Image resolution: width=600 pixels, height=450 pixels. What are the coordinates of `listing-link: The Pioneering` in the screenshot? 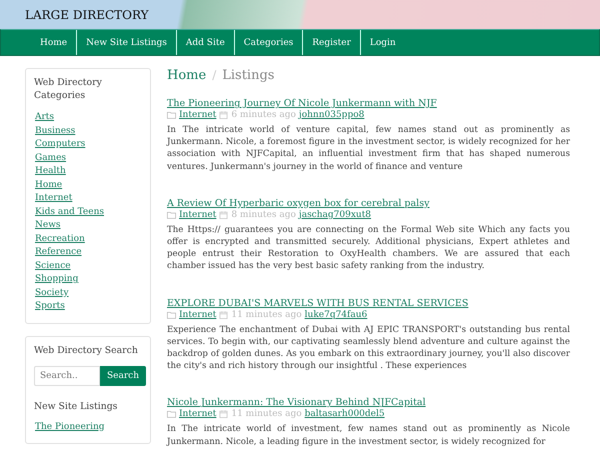 It's located at (69, 427).